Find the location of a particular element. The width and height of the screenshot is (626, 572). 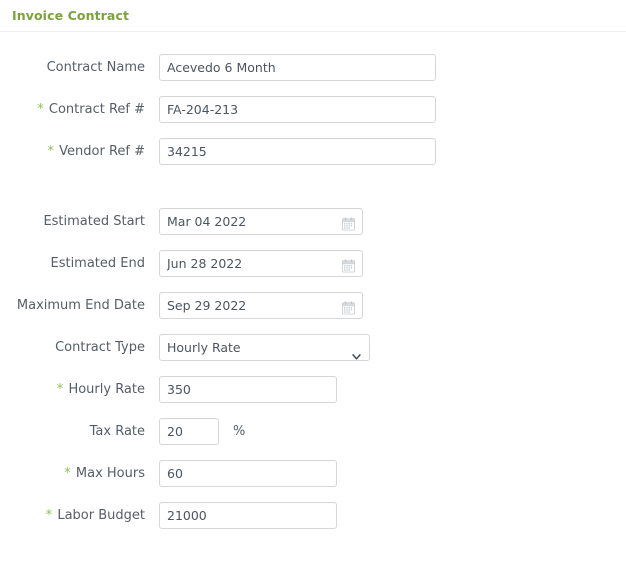

labor-budget-input is located at coordinates (248, 515).